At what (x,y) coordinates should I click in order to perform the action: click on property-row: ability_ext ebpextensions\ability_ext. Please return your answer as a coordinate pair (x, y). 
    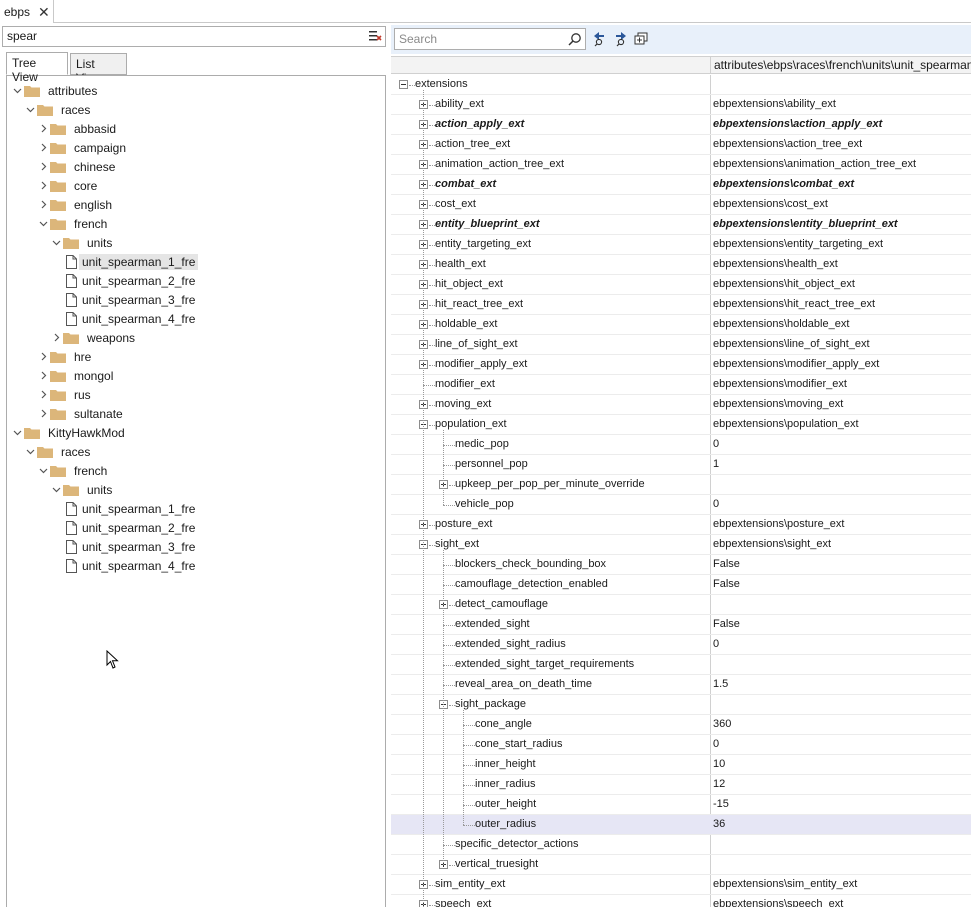
    Looking at the image, I should click on (681, 105).